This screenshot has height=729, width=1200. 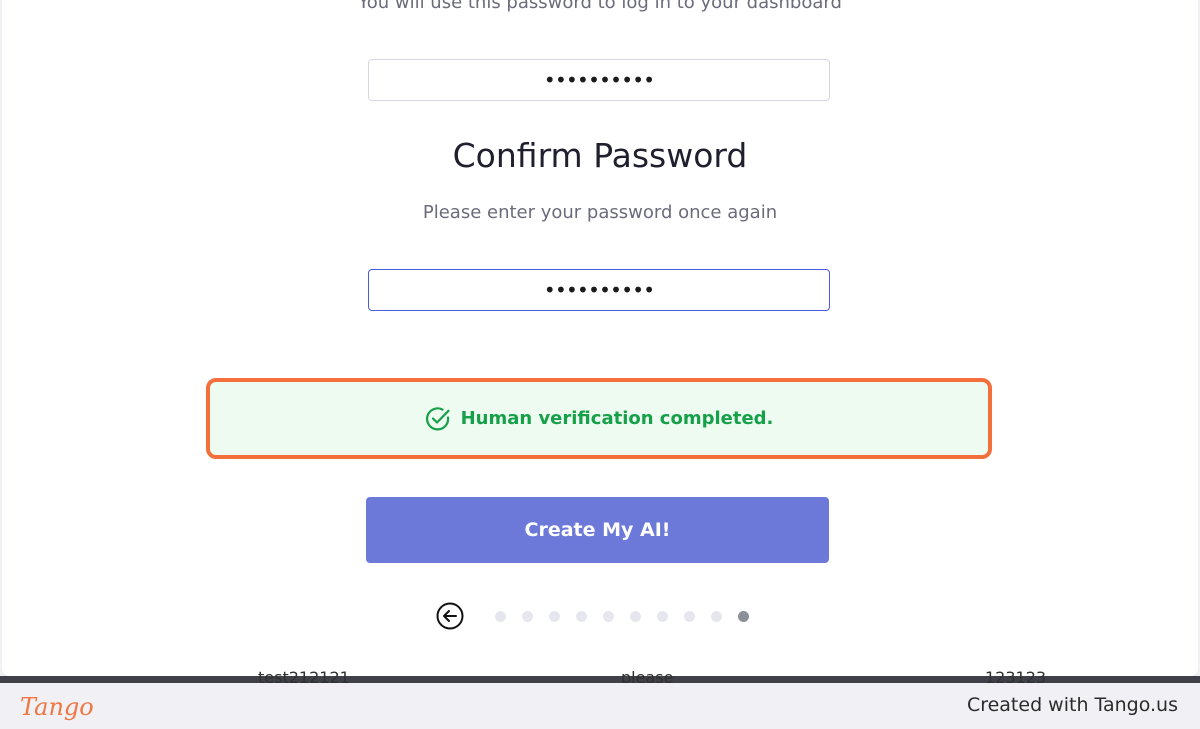 What do you see at coordinates (622, 616) in the screenshot?
I see `step-indicator` at bounding box center [622, 616].